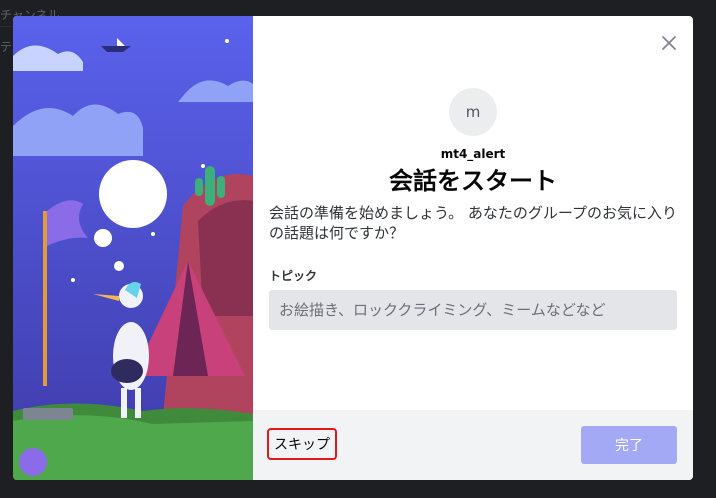 Image resolution: width=716 pixels, height=498 pixels. What do you see at coordinates (6, 47) in the screenshot?
I see `background-channel-text-2: テ` at bounding box center [6, 47].